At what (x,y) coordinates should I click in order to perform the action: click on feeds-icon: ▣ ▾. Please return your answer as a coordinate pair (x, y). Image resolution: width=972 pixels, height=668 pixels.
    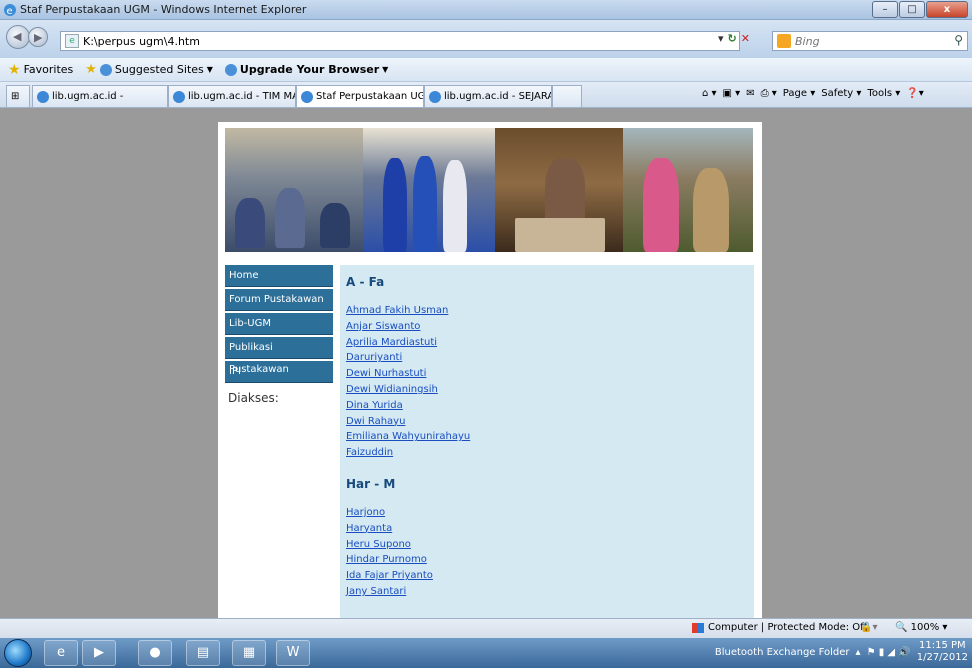
    Looking at the image, I should click on (732, 93).